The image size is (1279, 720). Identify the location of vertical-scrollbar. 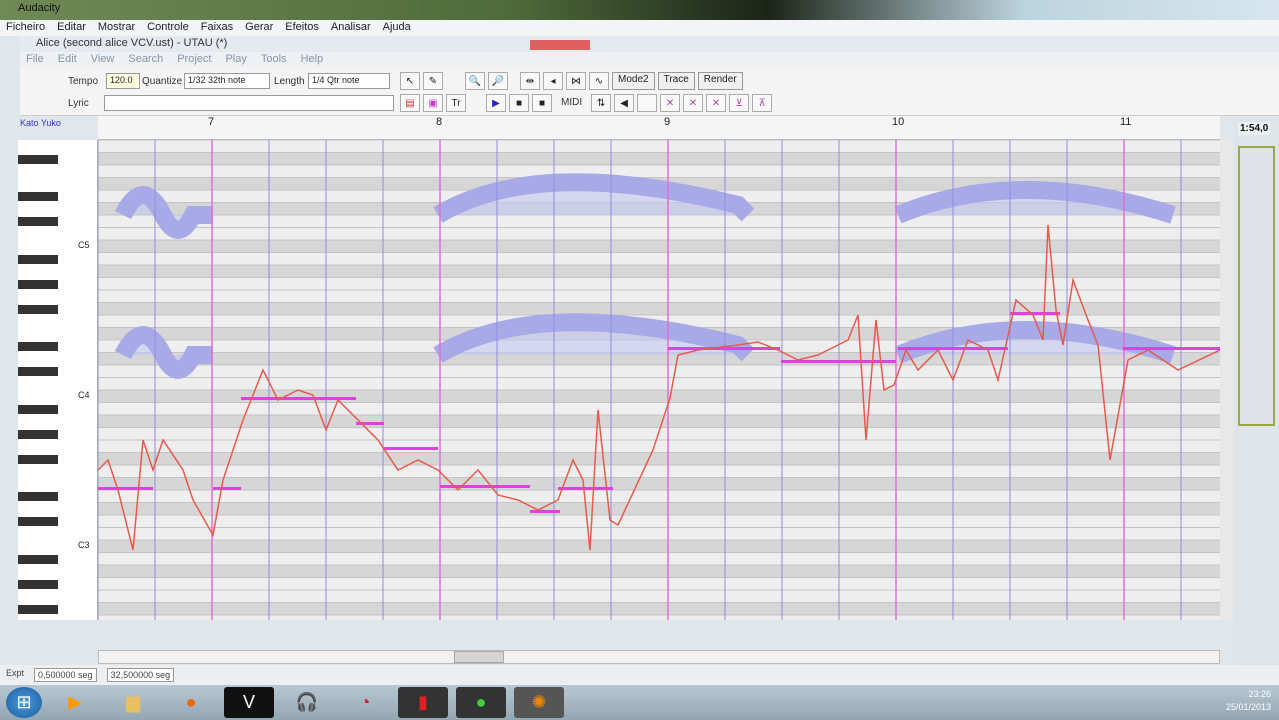
(1227, 380).